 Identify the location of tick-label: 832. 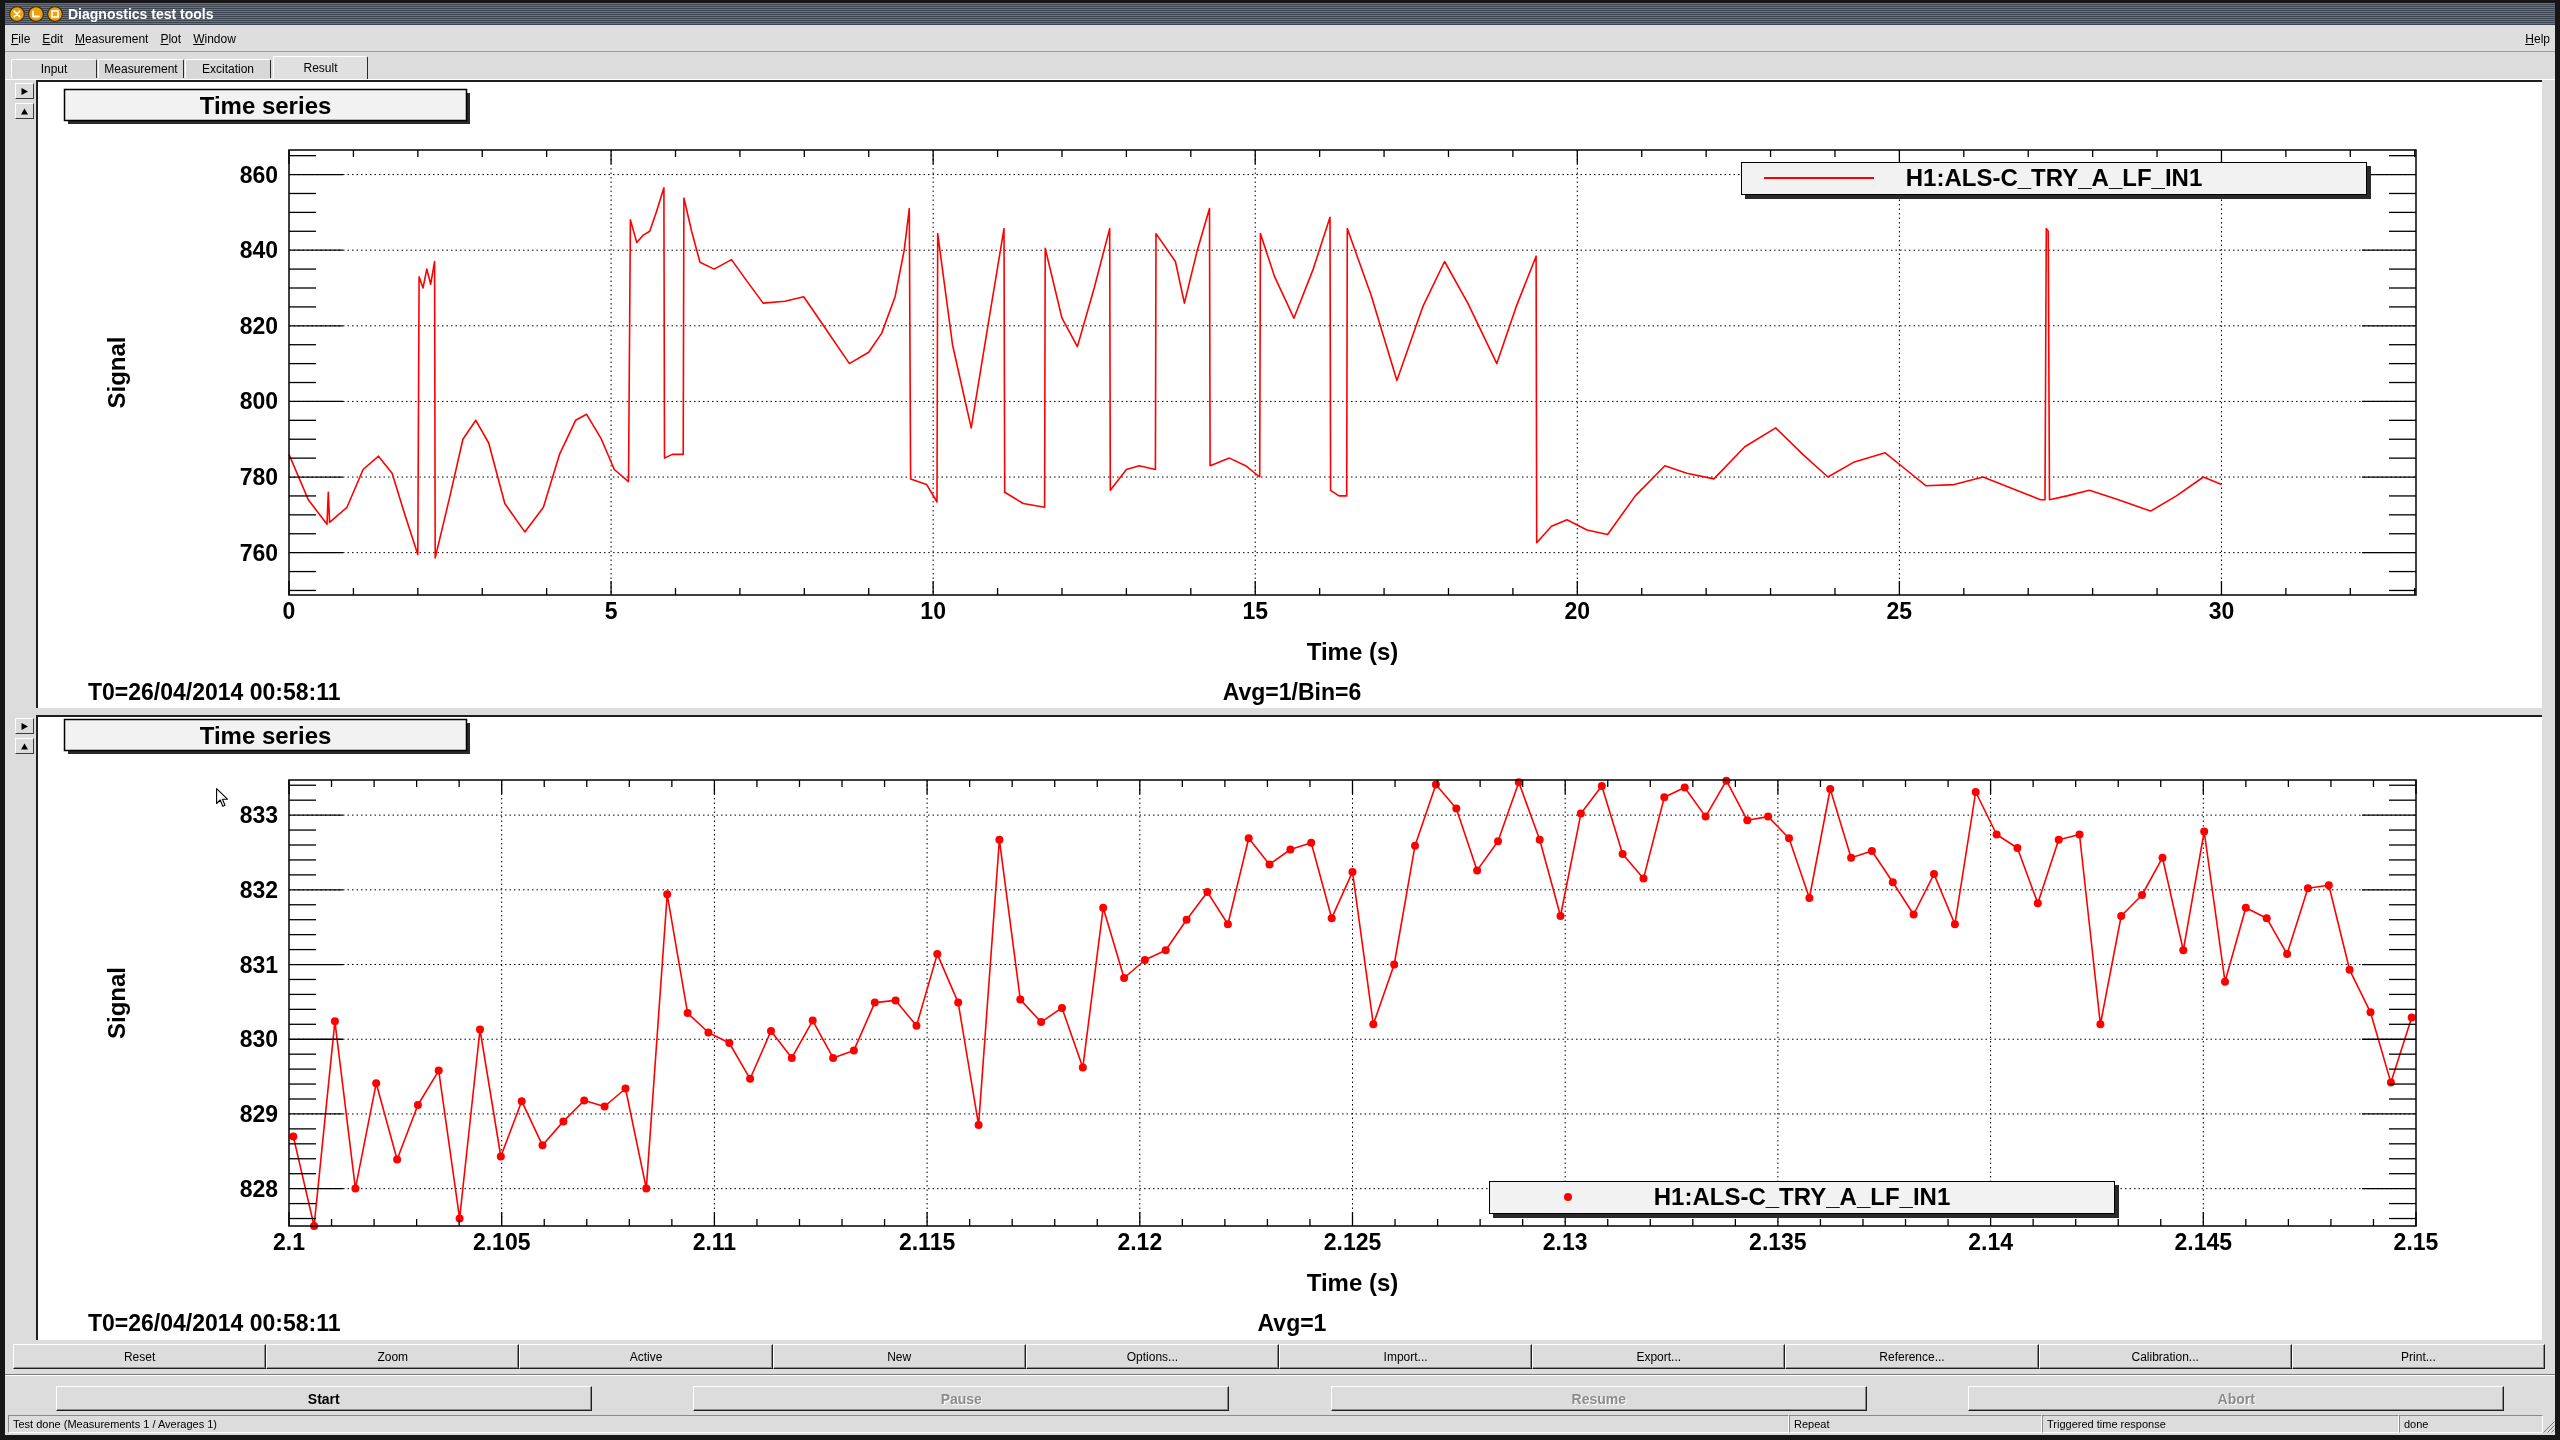
(258, 889).